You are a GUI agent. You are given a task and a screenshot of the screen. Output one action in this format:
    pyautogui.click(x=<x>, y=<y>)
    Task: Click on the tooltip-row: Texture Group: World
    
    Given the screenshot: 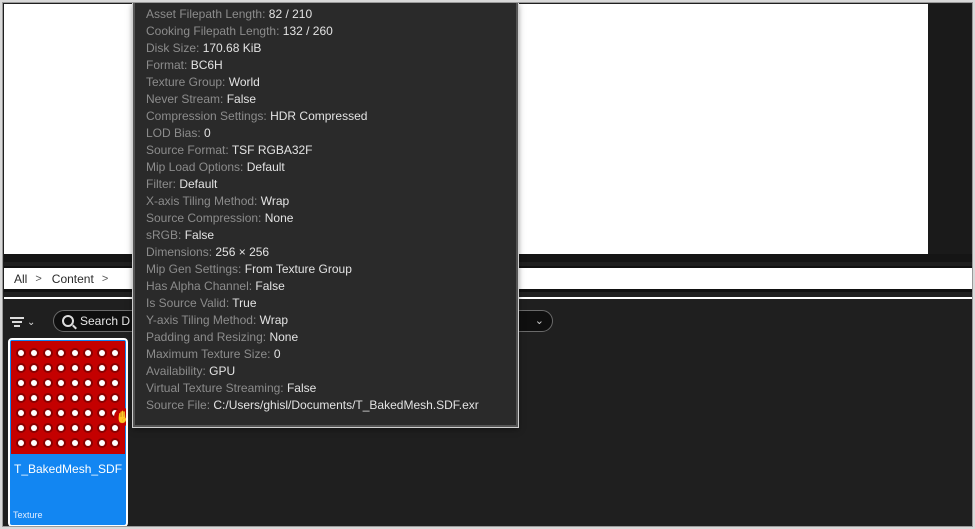 What is the action you would take?
    pyautogui.click(x=312, y=82)
    